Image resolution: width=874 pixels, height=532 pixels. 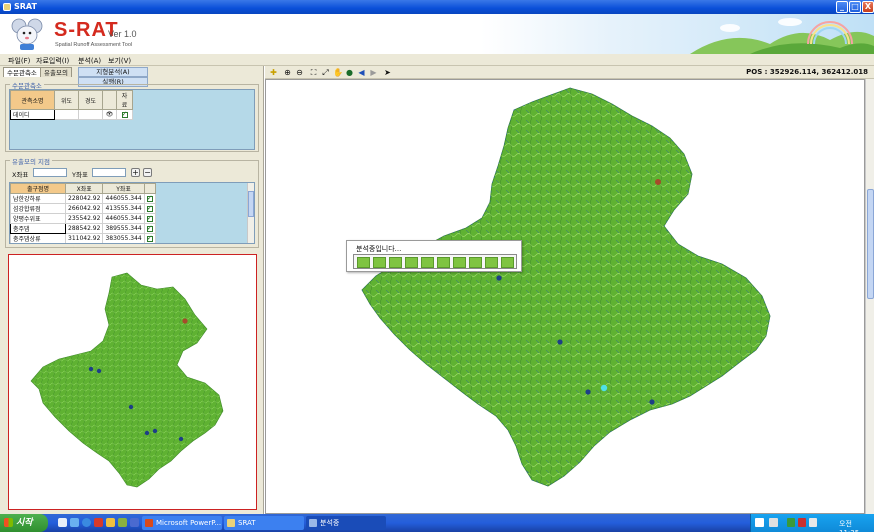 I want to click on table-row: 양평수위표 235542.92 446055.344, so click(x=83, y=218).